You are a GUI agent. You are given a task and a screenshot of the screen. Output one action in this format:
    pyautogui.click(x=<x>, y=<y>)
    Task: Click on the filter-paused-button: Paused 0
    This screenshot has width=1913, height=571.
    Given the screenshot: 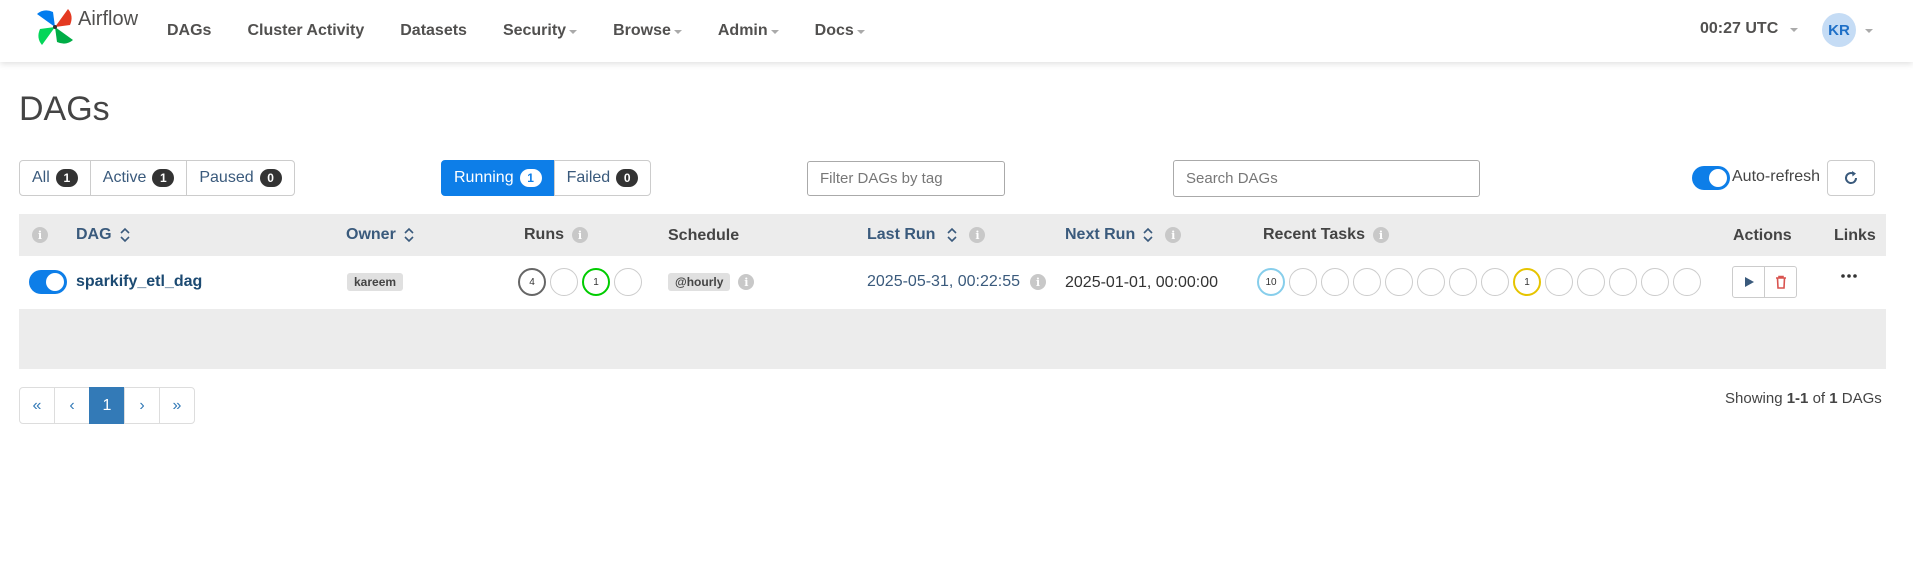 What is the action you would take?
    pyautogui.click(x=240, y=178)
    